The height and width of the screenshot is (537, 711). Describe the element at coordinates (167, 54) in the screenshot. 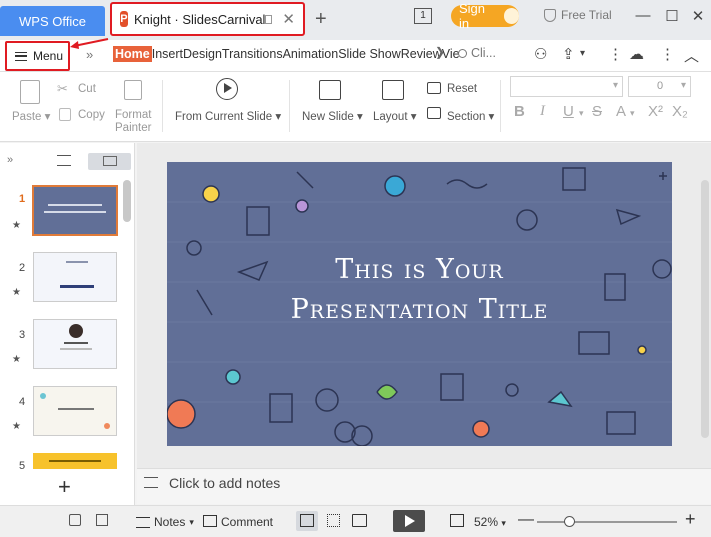

I see `tab-insert: Insert` at that location.